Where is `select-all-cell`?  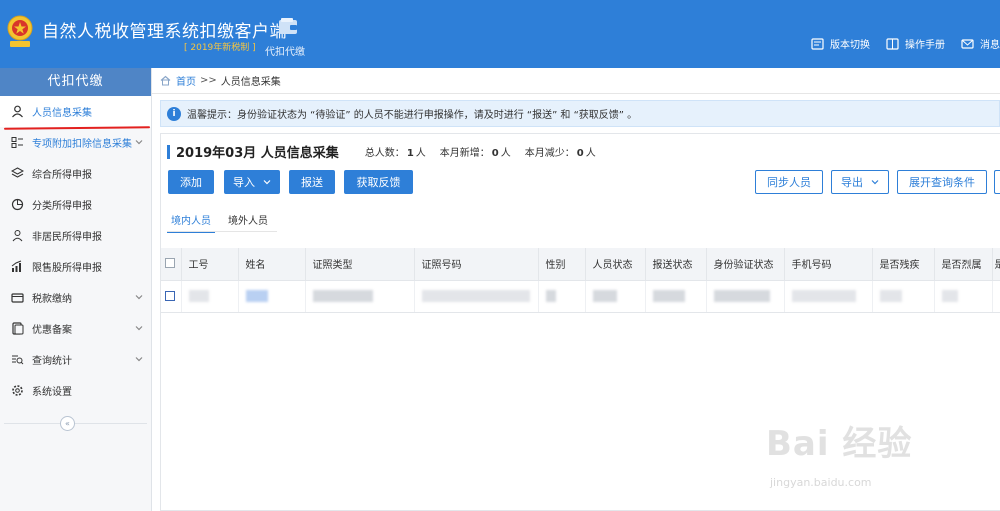
select-all-cell is located at coordinates (171, 264).